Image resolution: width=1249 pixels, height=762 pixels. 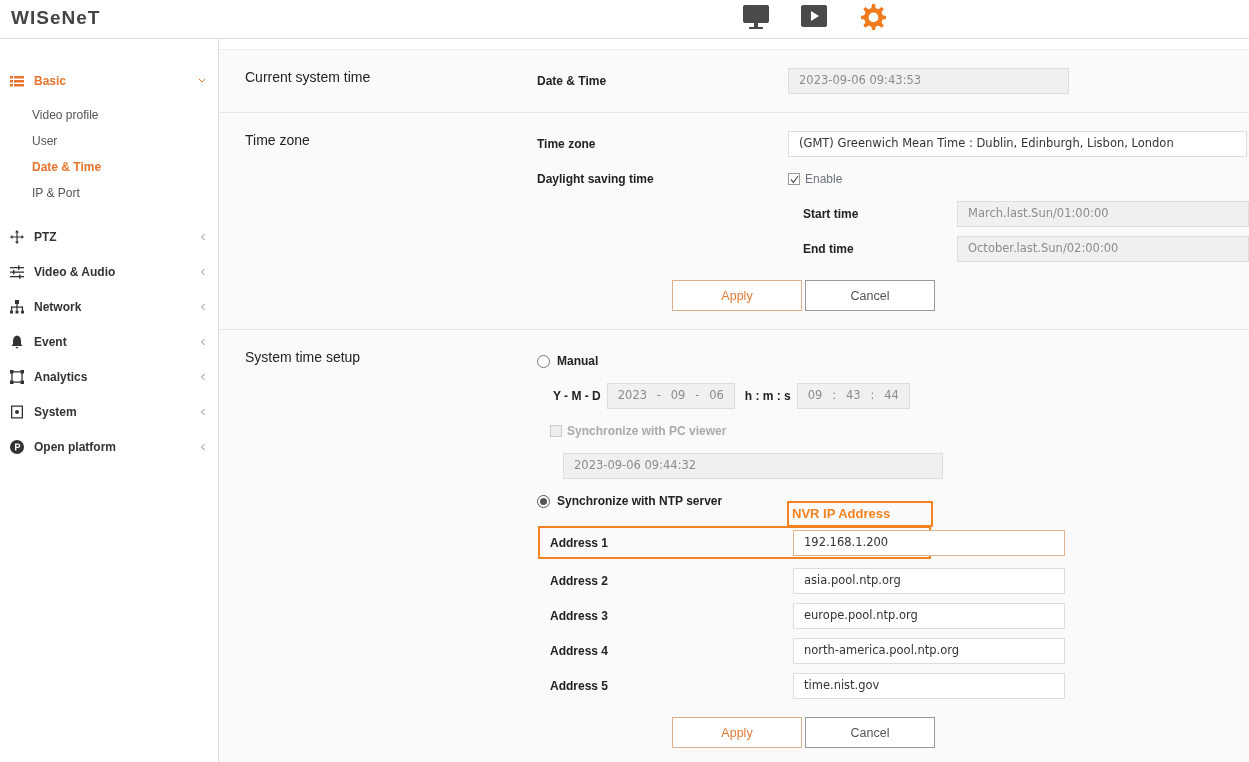 I want to click on field-label: Address 5, so click(x=580, y=686).